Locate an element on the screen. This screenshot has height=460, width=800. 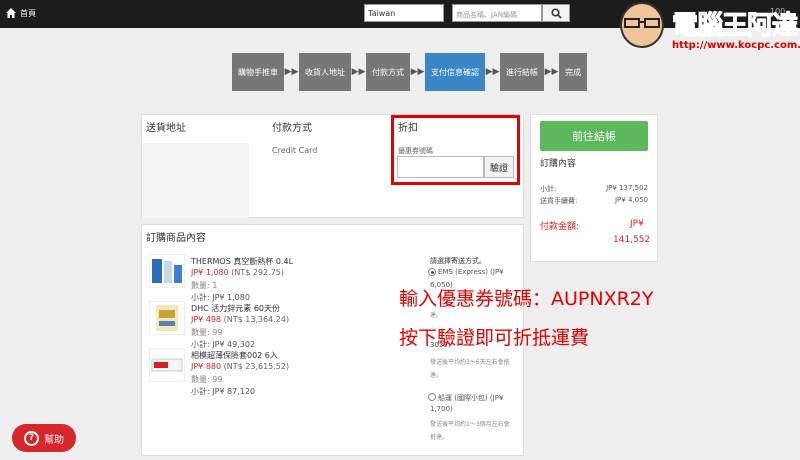
summary-title: 訂購內容 is located at coordinates (558, 164).